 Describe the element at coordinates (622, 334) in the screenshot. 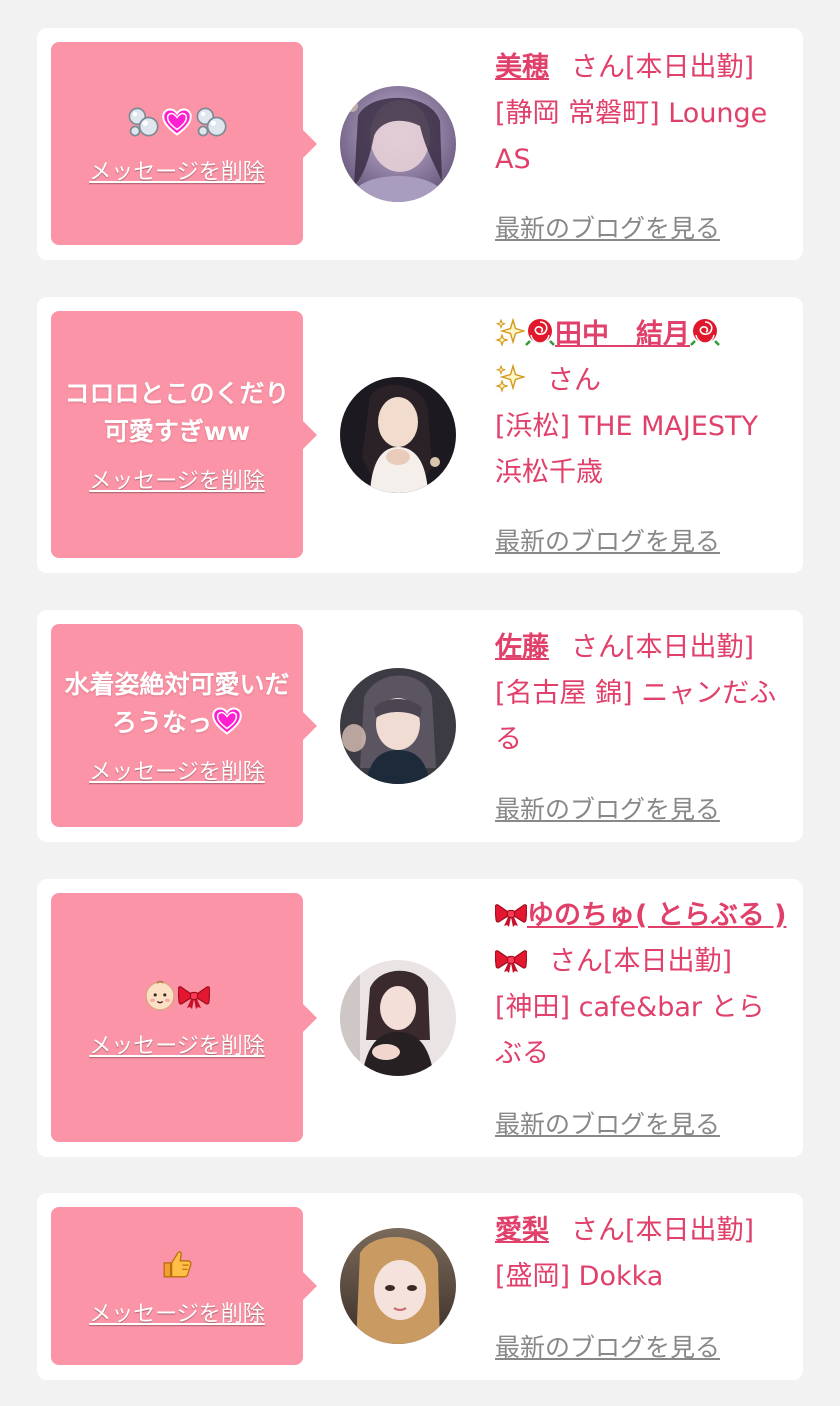

I see `cast-name: 田中 結月` at that location.